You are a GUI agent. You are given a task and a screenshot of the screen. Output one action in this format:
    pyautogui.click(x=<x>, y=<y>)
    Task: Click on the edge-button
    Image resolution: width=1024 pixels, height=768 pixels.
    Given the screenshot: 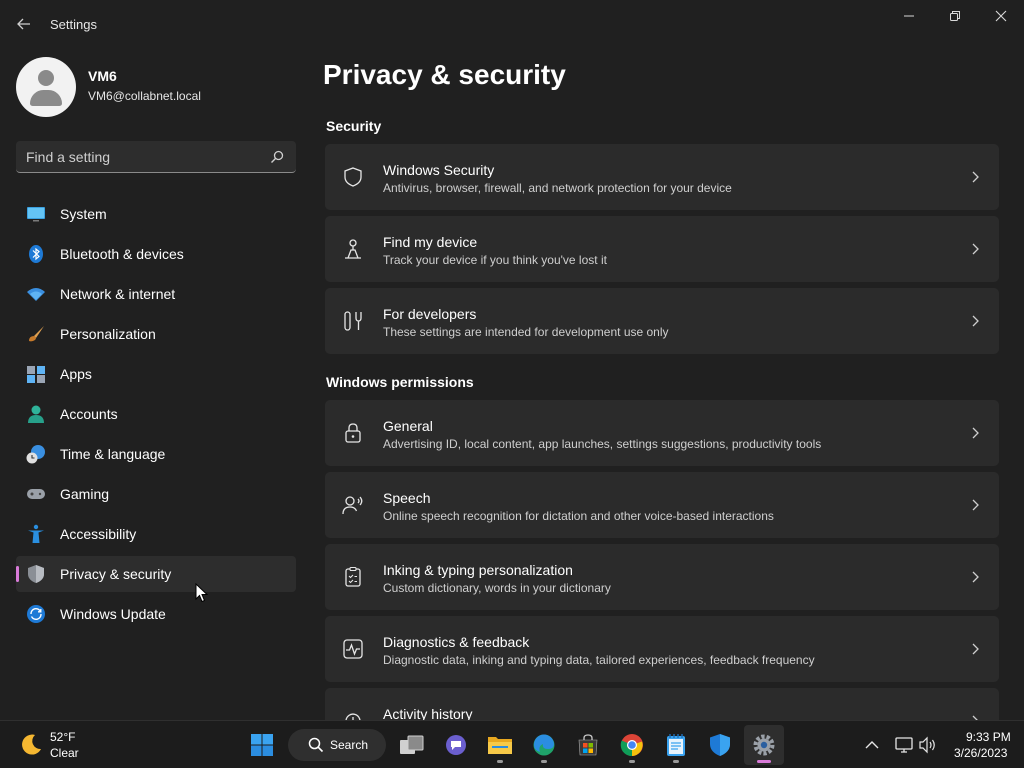 What is the action you would take?
    pyautogui.click(x=544, y=745)
    